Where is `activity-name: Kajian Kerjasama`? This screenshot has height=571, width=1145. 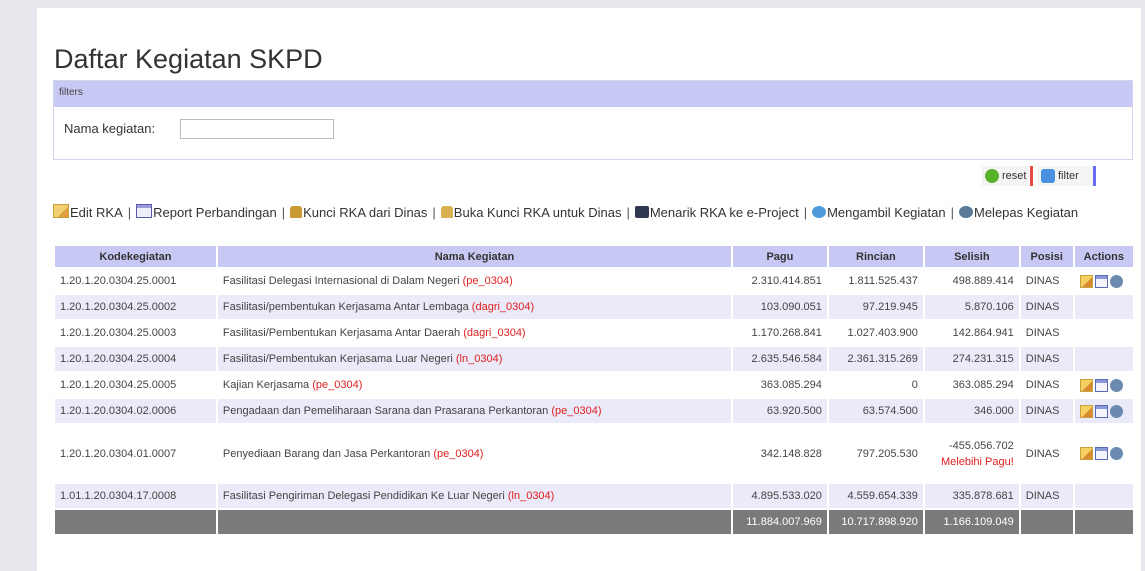
activity-name: Kajian Kerjasama is located at coordinates (266, 385).